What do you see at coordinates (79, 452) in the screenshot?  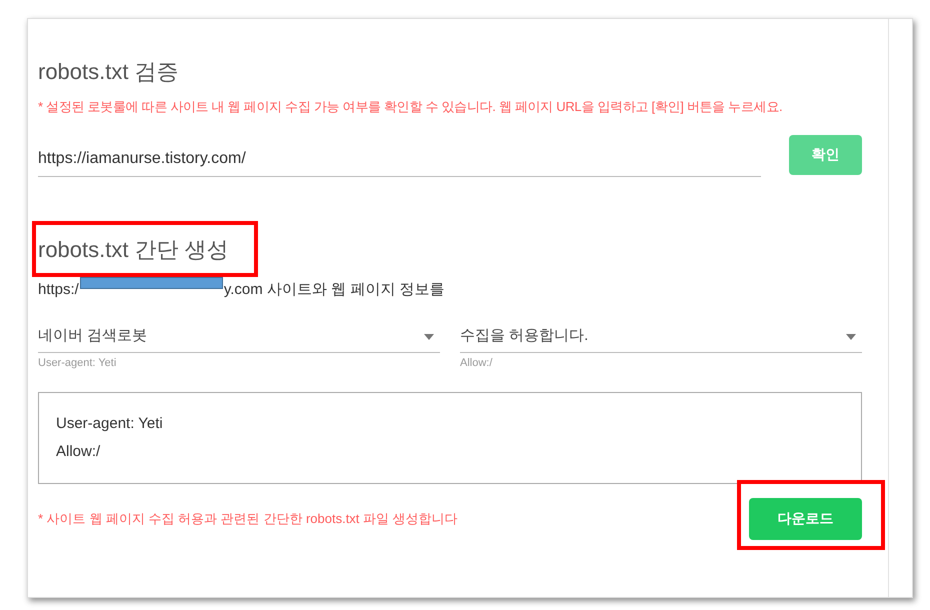 I see `output-line: Allow:/` at bounding box center [79, 452].